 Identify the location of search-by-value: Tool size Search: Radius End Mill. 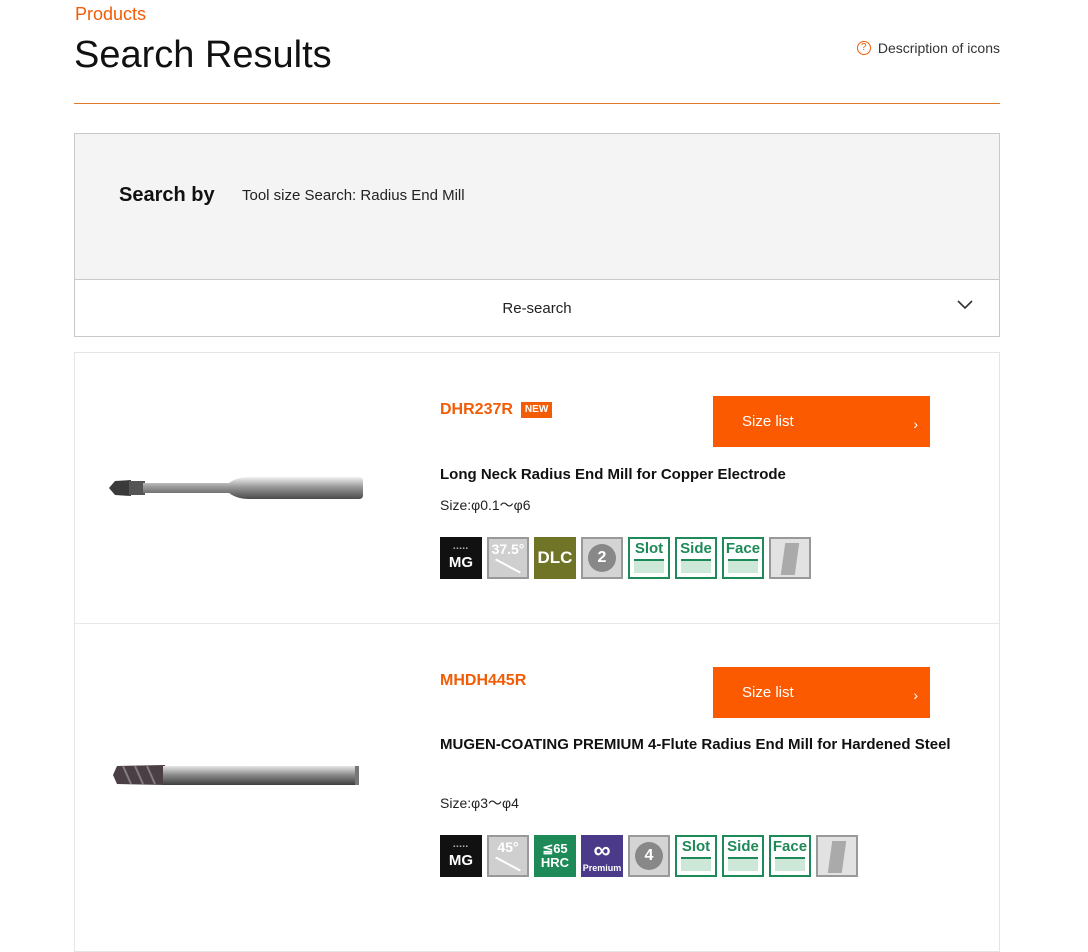
(353, 195).